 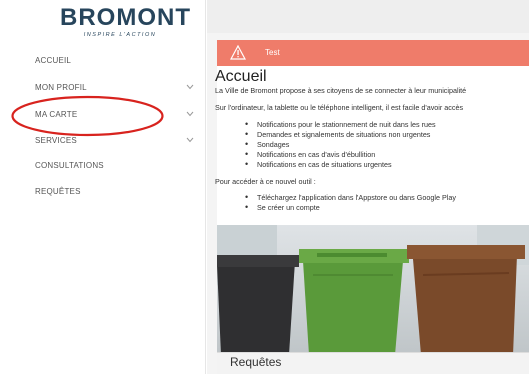 I want to click on list-item: Sondages, so click(x=267, y=144).